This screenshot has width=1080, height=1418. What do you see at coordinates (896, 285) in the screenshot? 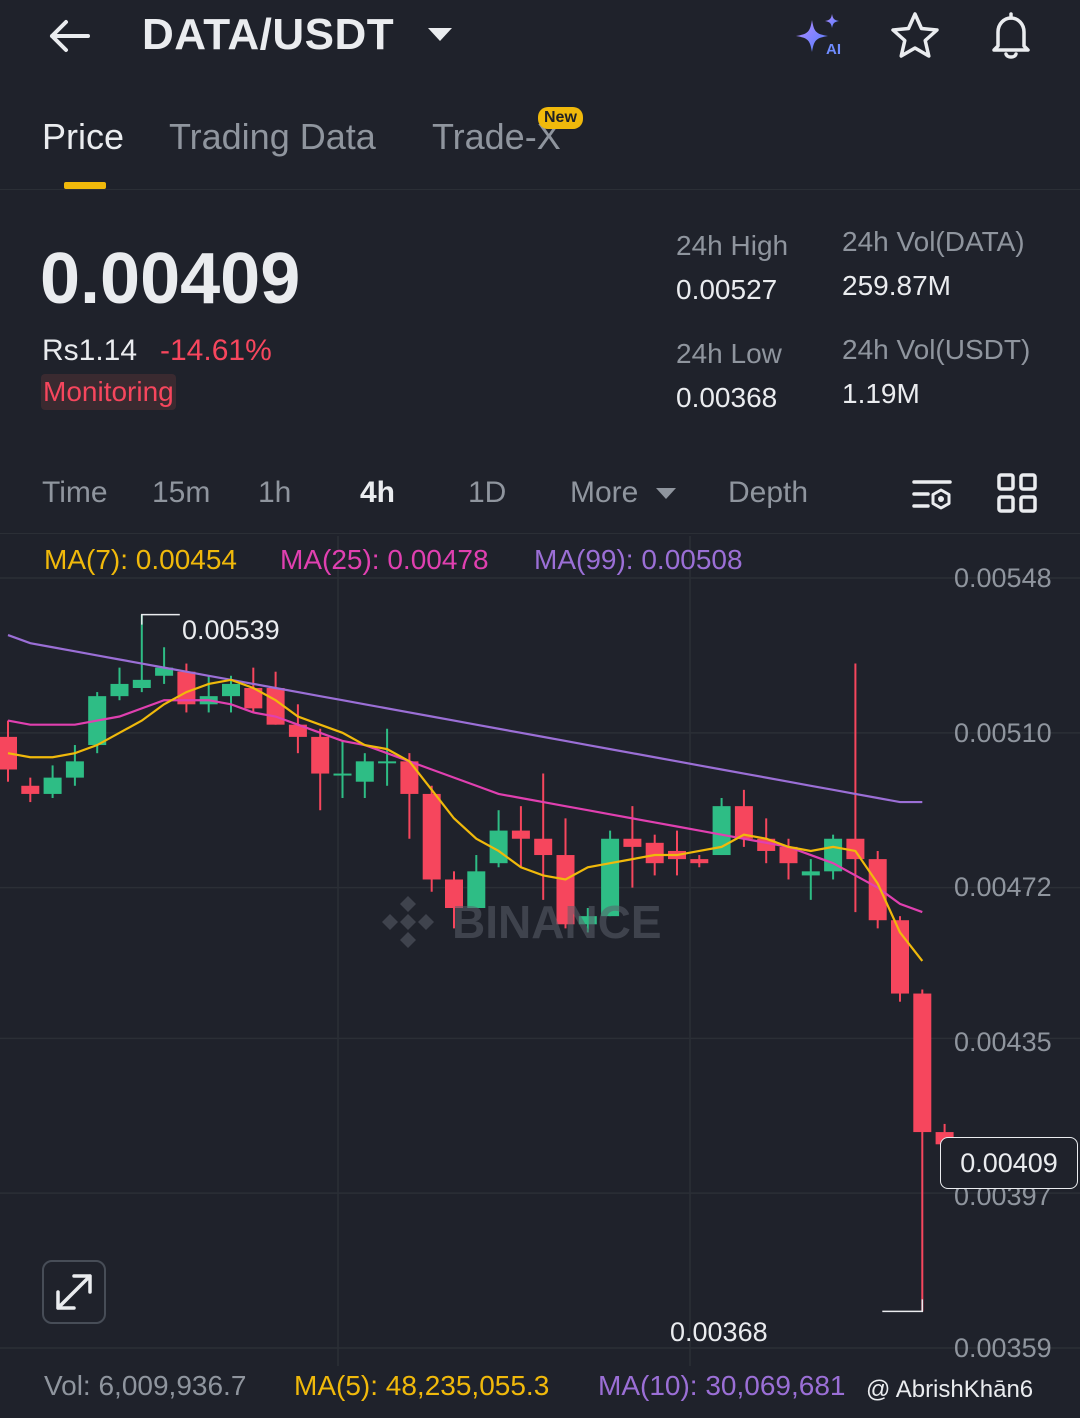
I see `vol-base-value: 259.87M` at bounding box center [896, 285].